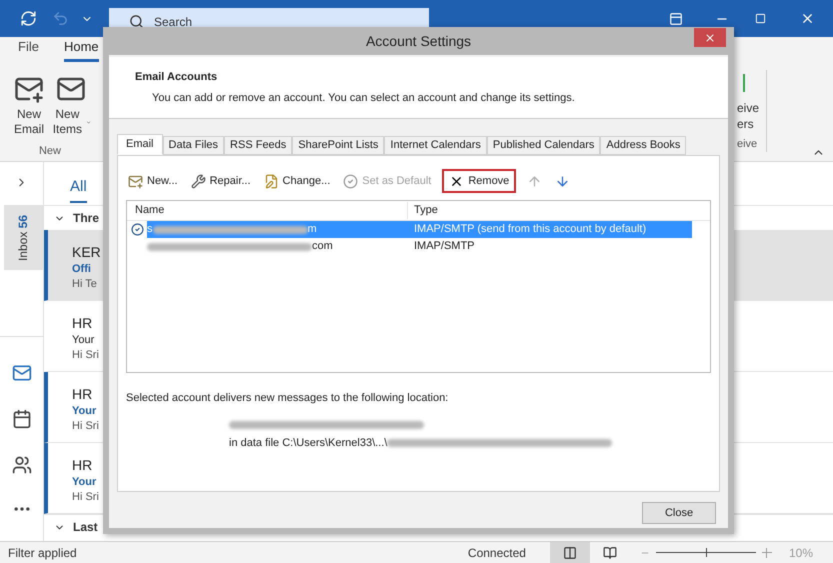  Describe the element at coordinates (198, 181) in the screenshot. I see `wrench-icon` at that location.